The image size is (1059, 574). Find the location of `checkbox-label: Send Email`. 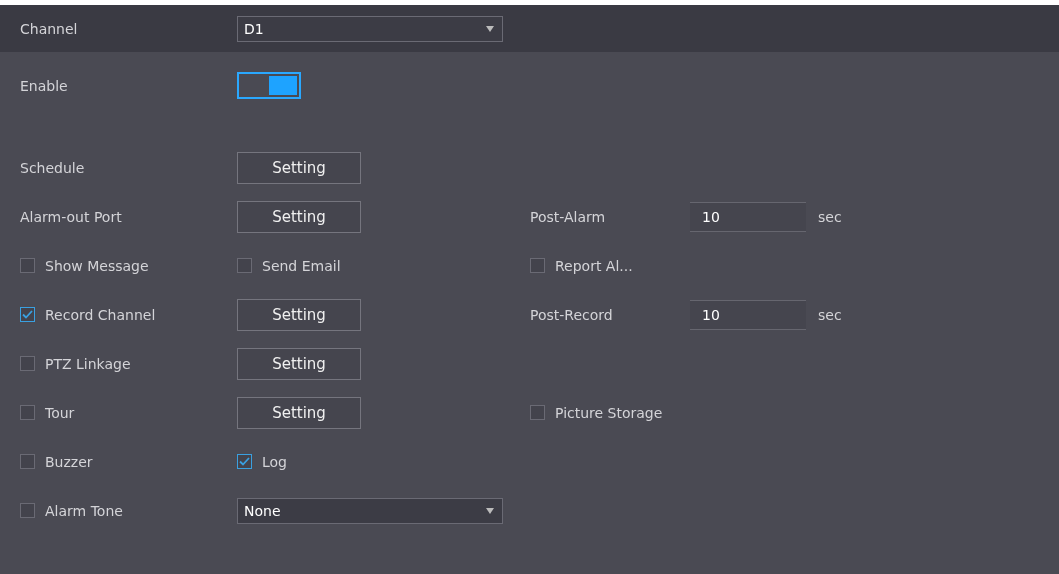

checkbox-label: Send Email is located at coordinates (383, 265).